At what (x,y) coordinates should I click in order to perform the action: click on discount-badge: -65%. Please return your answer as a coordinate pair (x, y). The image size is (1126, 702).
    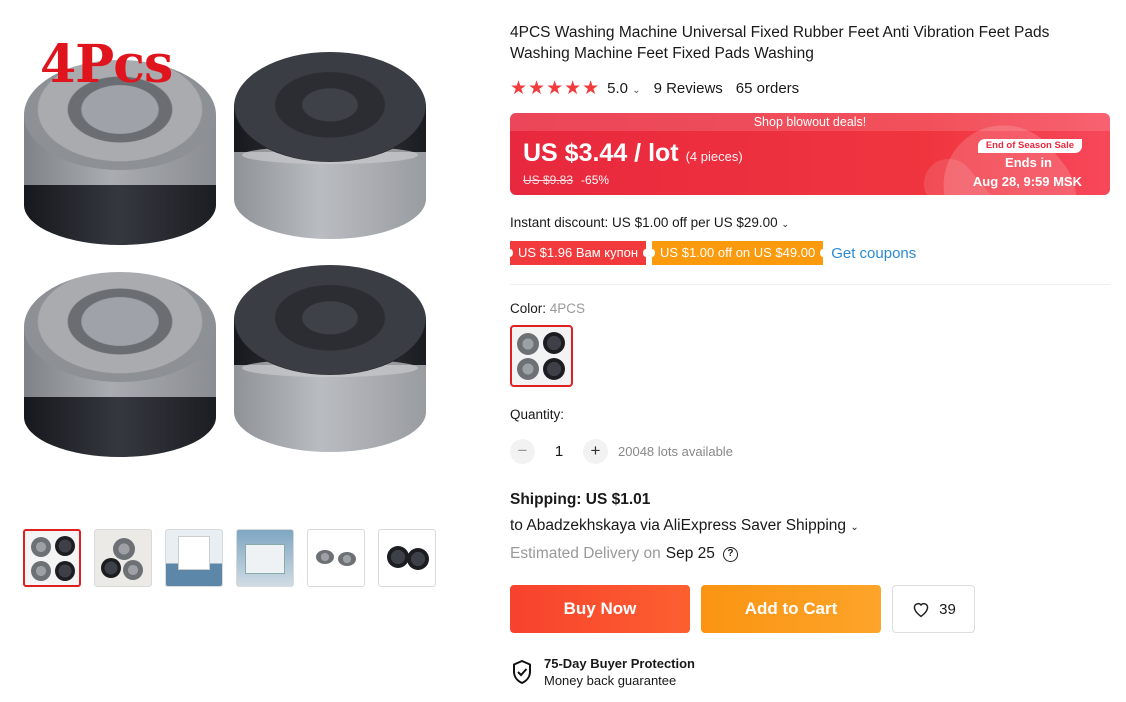
    Looking at the image, I should click on (595, 180).